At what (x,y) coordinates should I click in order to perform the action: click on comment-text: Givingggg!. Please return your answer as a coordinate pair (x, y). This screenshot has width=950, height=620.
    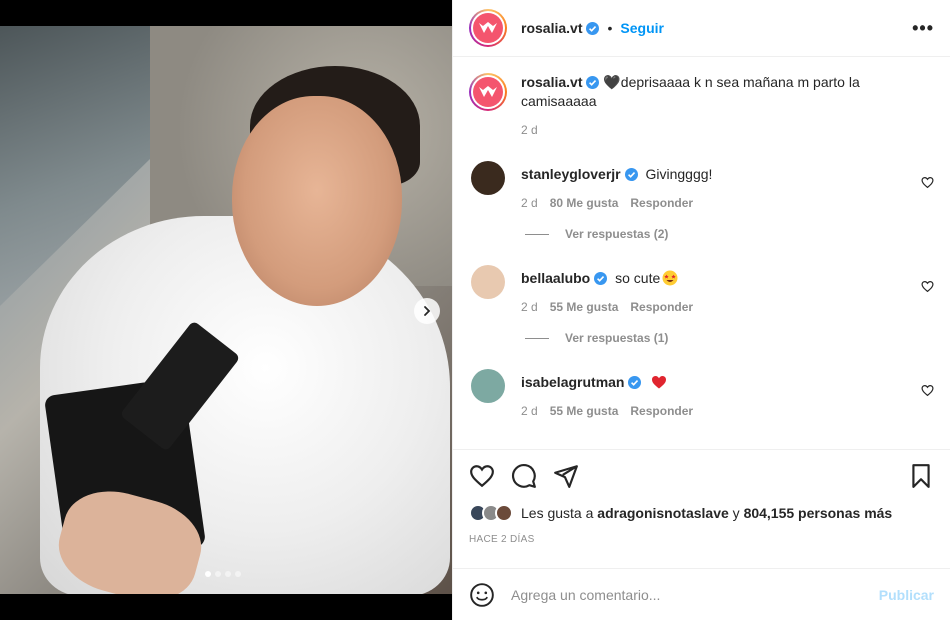
    Looking at the image, I should click on (679, 174).